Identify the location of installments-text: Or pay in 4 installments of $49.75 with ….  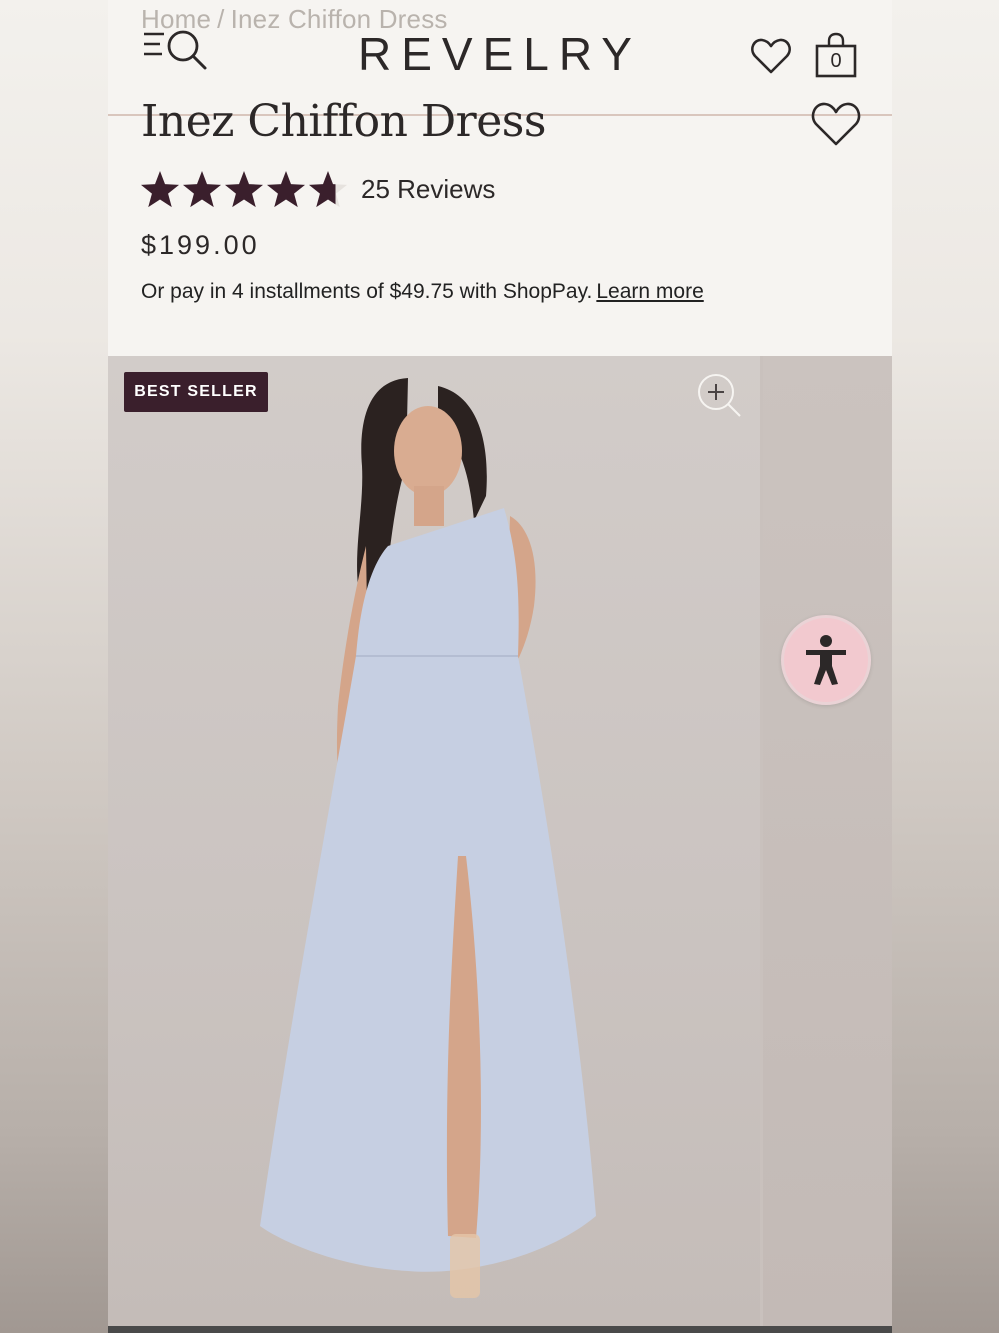
(367, 291).